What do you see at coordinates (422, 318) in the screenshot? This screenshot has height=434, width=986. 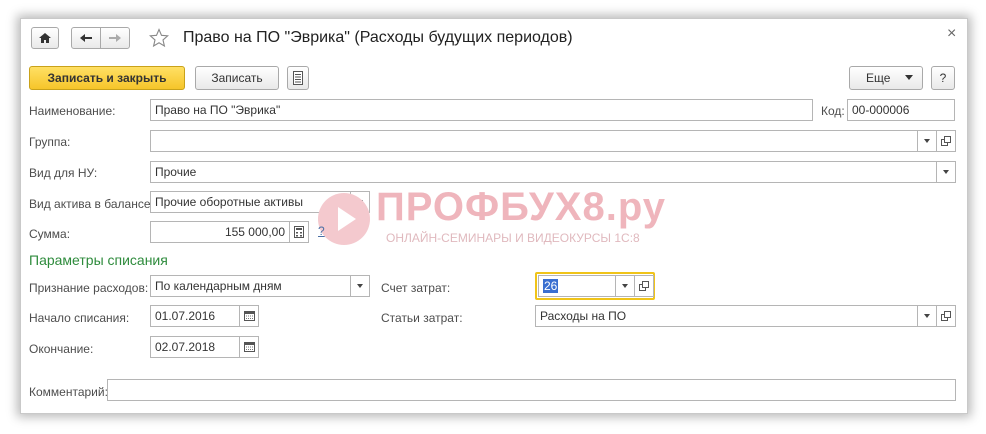 I see `cost-items-label: Статьи затрат:` at bounding box center [422, 318].